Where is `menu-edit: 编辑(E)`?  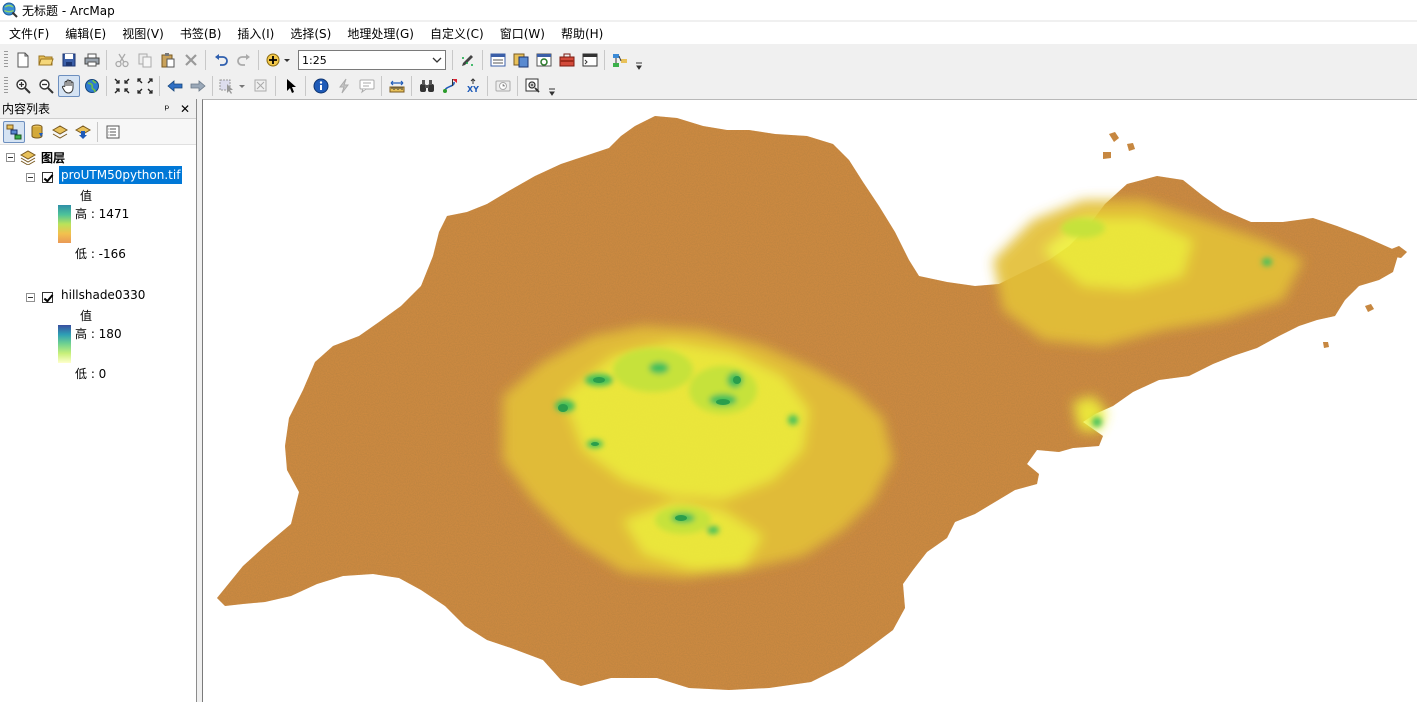 menu-edit: 编辑(E) is located at coordinates (84, 33).